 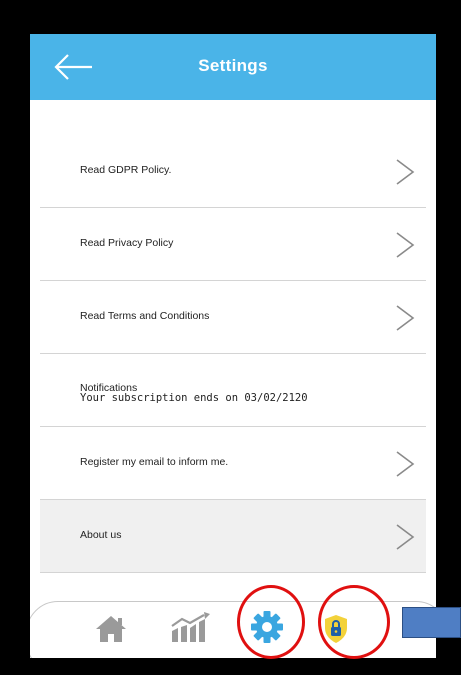 What do you see at coordinates (230, 17) in the screenshot?
I see `frame-top` at bounding box center [230, 17].